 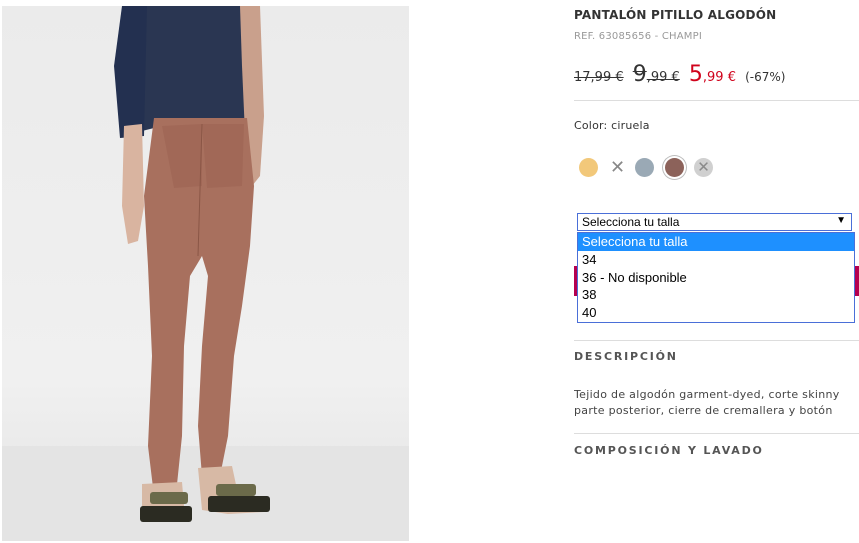 I want to click on size-option: 38, so click(x=716, y=295).